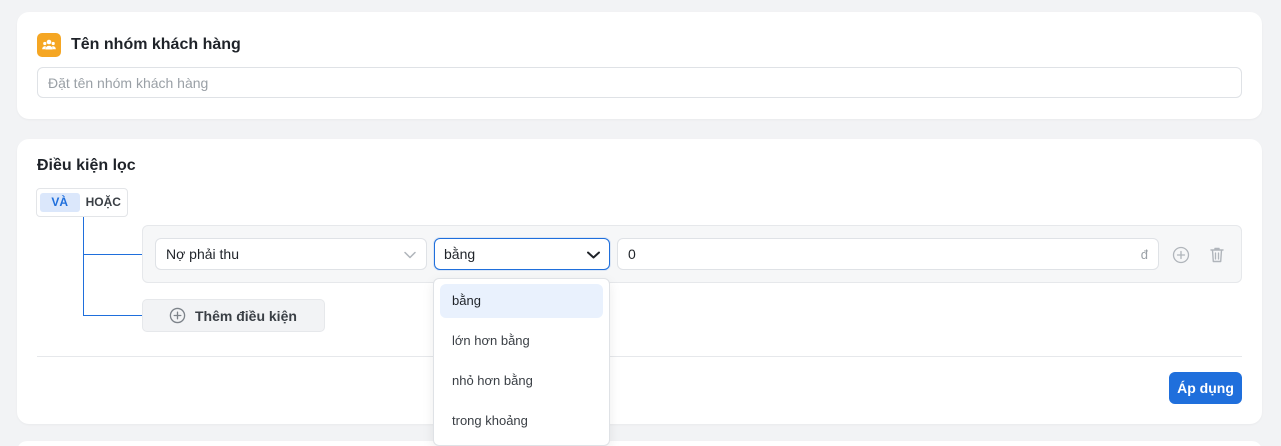 The height and width of the screenshot is (446, 1281). Describe the element at coordinates (156, 44) in the screenshot. I see `group-title: Tên nhóm khách hàng` at that location.